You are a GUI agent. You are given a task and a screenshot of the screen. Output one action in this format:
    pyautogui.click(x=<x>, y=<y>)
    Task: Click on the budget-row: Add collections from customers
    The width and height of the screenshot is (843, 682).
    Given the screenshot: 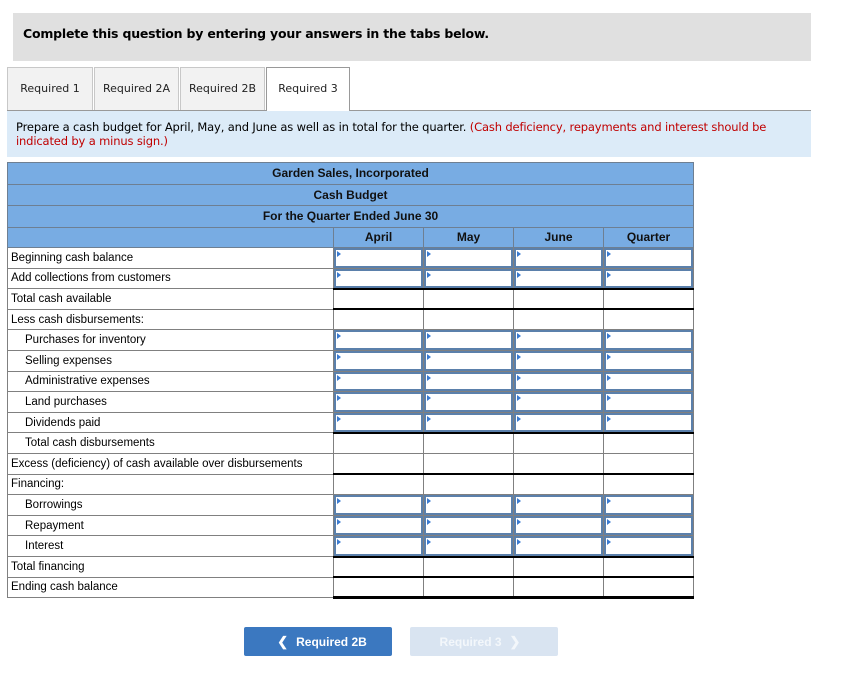 What is the action you would take?
    pyautogui.click(x=350, y=278)
    